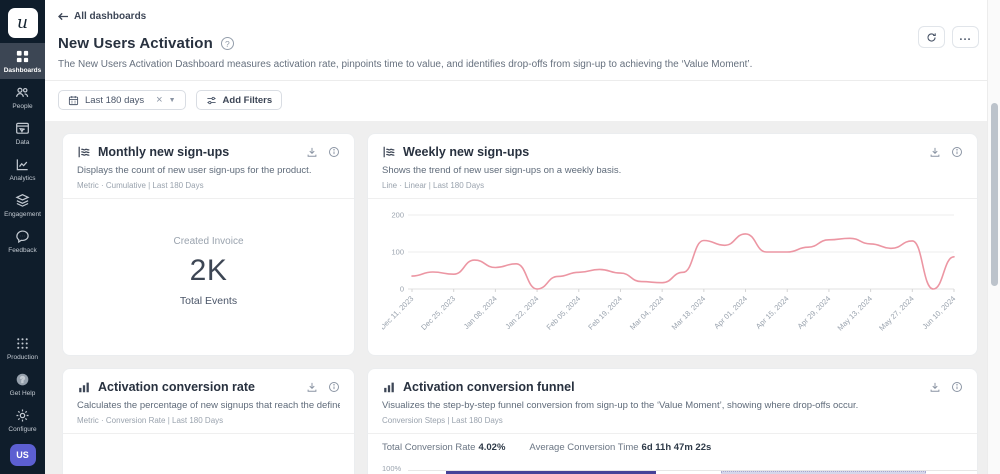 This screenshot has width=1000, height=474. Describe the element at coordinates (150, 420) in the screenshot. I see `card-meta: Metric · Conversion Rate | Last 180 Days` at that location.